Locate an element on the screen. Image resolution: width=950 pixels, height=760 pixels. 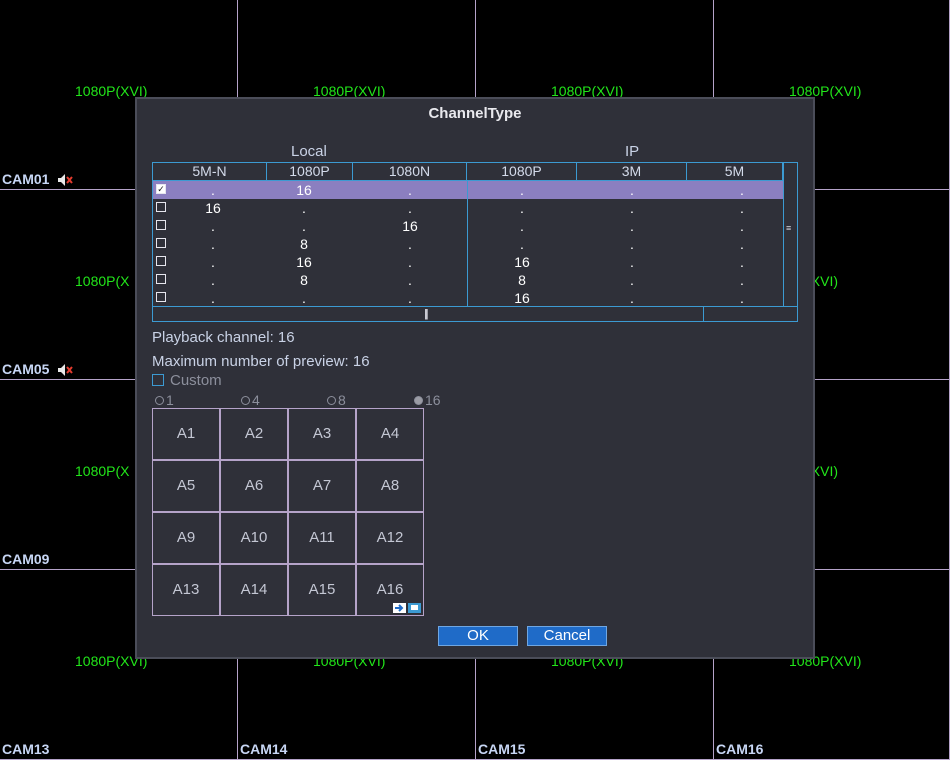
group-ip-label: IP is located at coordinates (632, 151).